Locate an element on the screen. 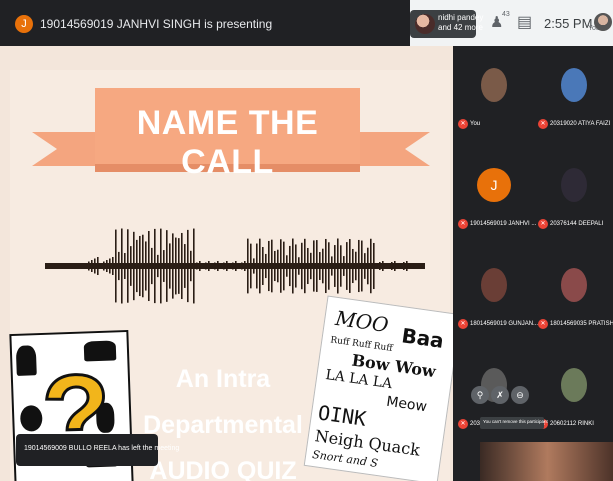  mute-icon: ✗ is located at coordinates (500, 395).